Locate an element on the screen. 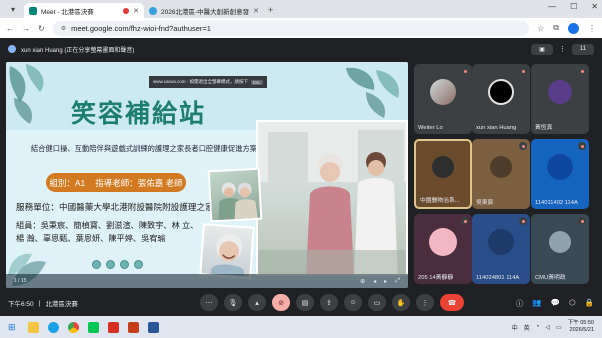 The height and width of the screenshot is (338, 602). present-button: ⇪ is located at coordinates (329, 302).